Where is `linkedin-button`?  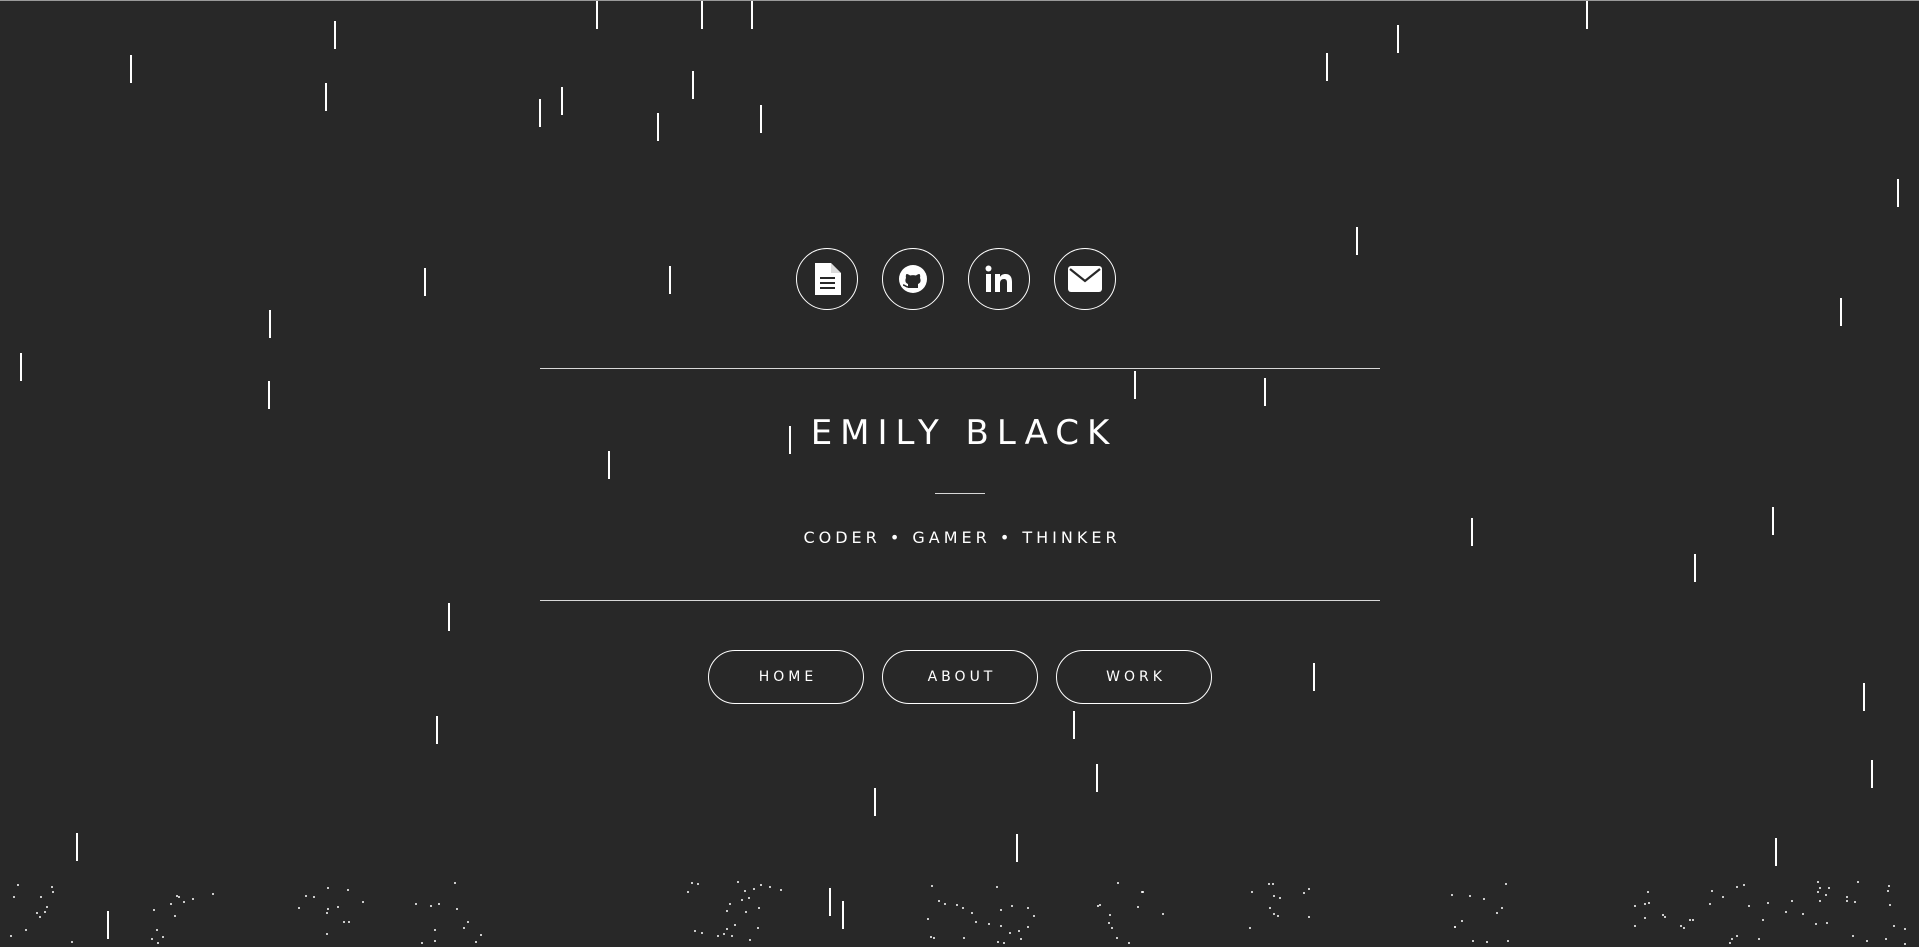 linkedin-button is located at coordinates (999, 279).